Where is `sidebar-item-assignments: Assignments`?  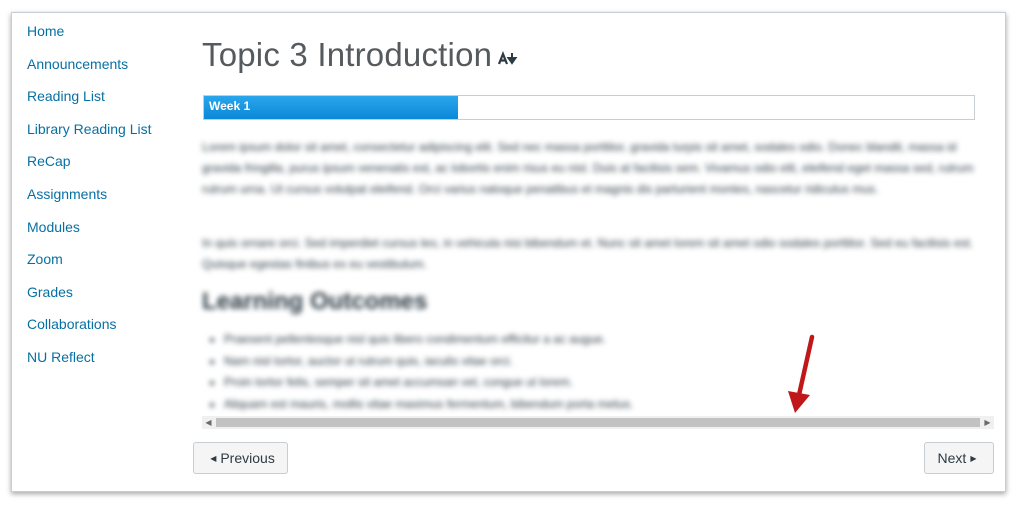 sidebar-item-assignments: Assignments is located at coordinates (107, 194).